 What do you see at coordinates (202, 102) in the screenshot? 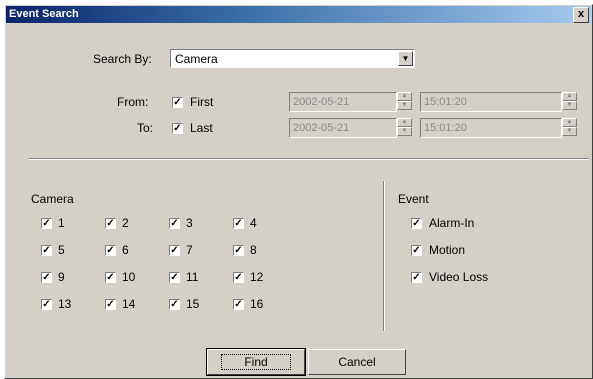
I see `from-first-label: First` at bounding box center [202, 102].